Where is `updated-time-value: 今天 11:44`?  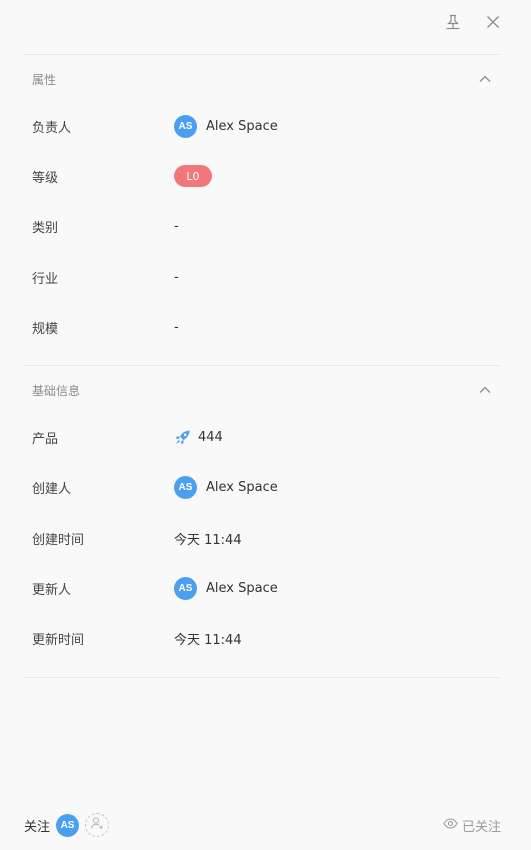 updated-time-value: 今天 11:44 is located at coordinates (208, 640).